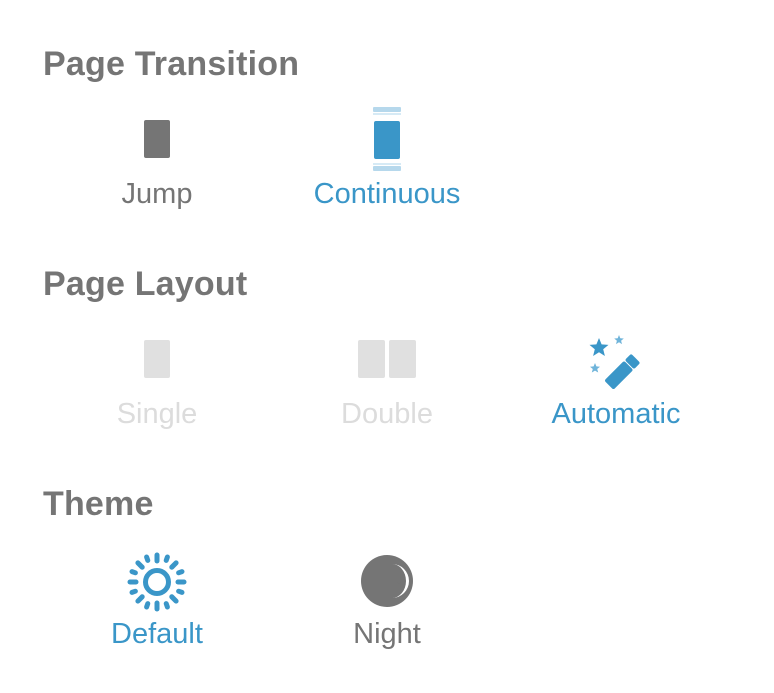  Describe the element at coordinates (157, 414) in the screenshot. I see `single-label: Single` at that location.